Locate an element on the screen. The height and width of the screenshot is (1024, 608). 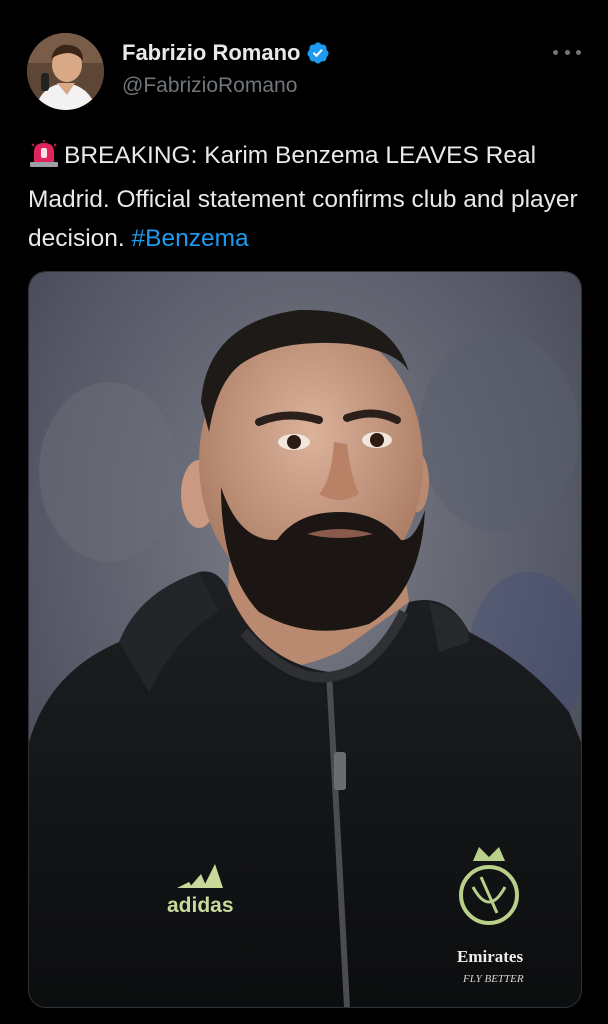
svg-text: Emirates is located at coordinates (490, 956).